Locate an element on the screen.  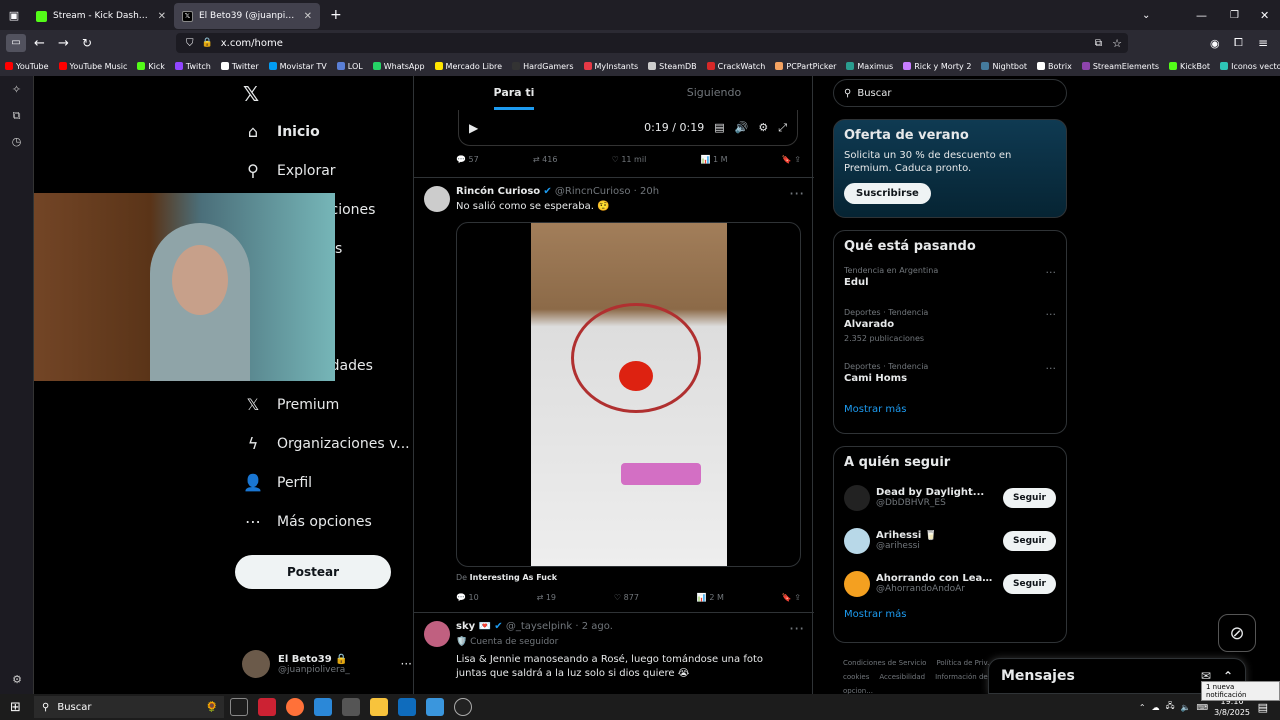
bookmark-item: Maximus is located at coordinates (869, 66).